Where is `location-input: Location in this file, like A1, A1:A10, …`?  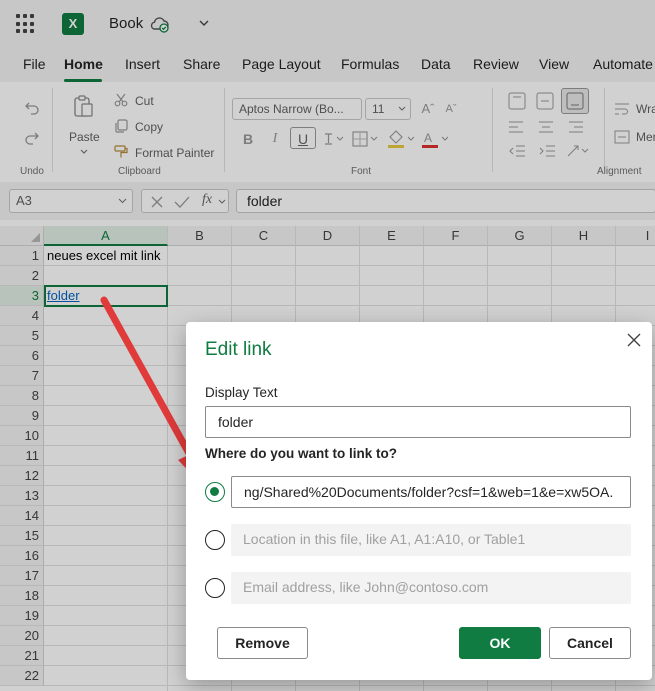
location-input: Location in this file, like A1, A1:A10, … is located at coordinates (431, 540).